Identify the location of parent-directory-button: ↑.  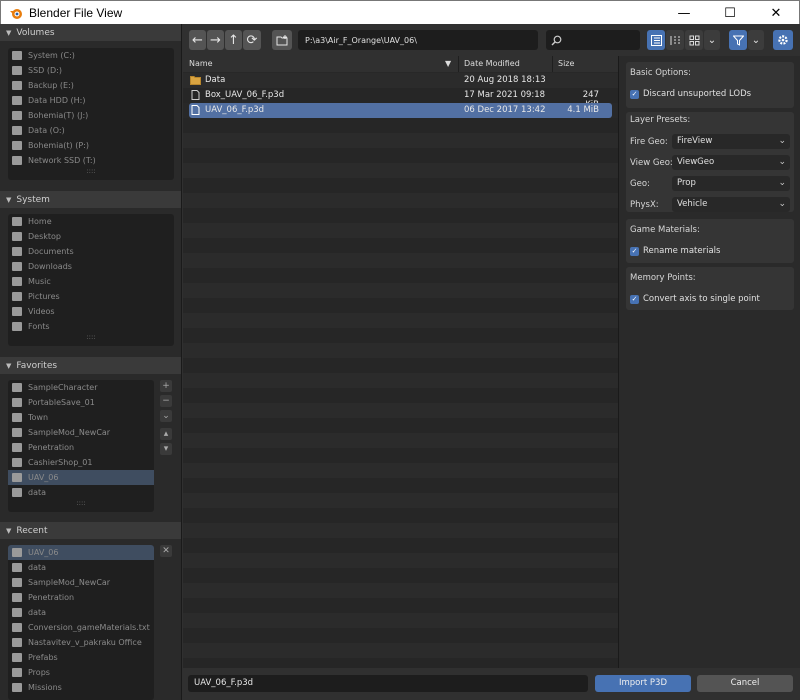
(233, 40).